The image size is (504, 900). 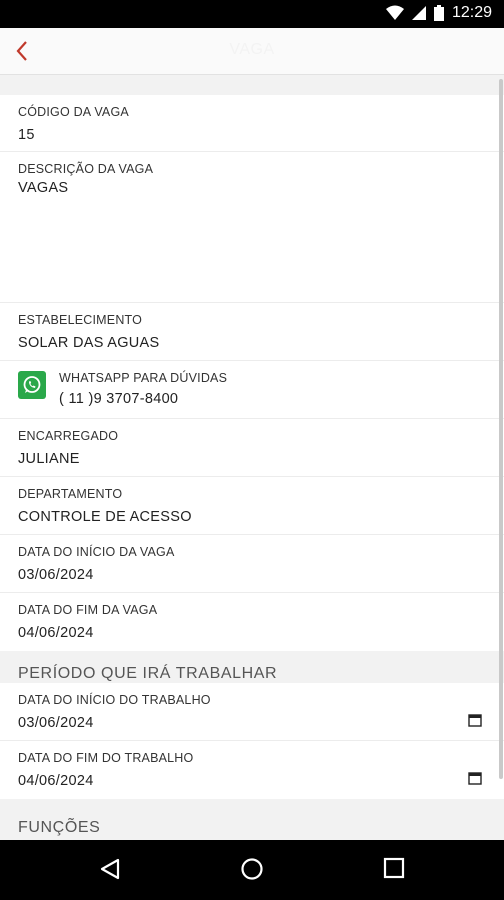 I want to click on signal-icon, so click(x=418, y=13).